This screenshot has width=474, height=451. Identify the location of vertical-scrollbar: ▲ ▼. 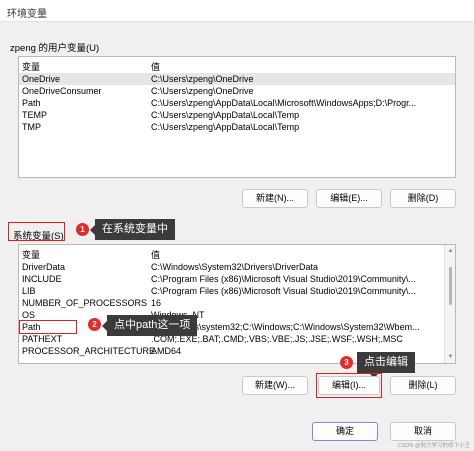
(449, 304).